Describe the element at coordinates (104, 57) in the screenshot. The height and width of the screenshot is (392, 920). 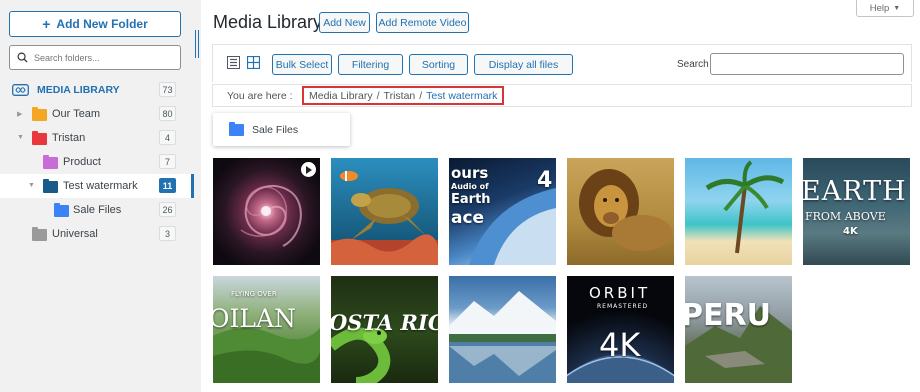
I see `folder-search-input` at that location.